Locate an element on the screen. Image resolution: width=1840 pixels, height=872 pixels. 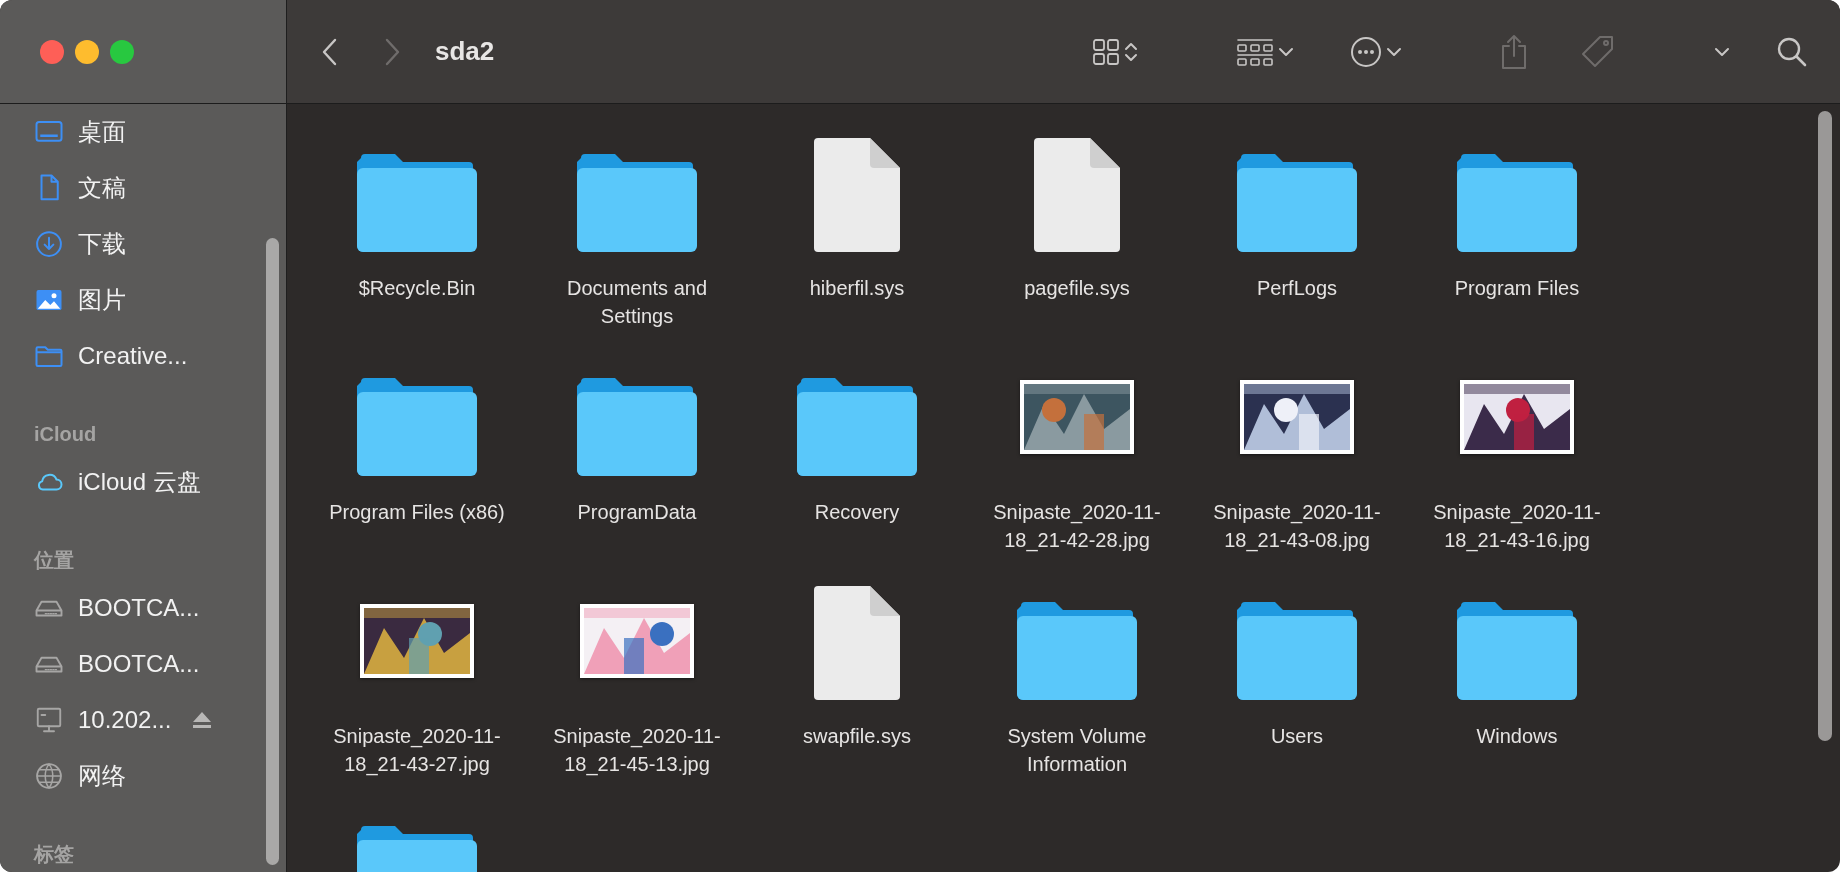
sidebar-item: 网络 is located at coordinates (102, 776).